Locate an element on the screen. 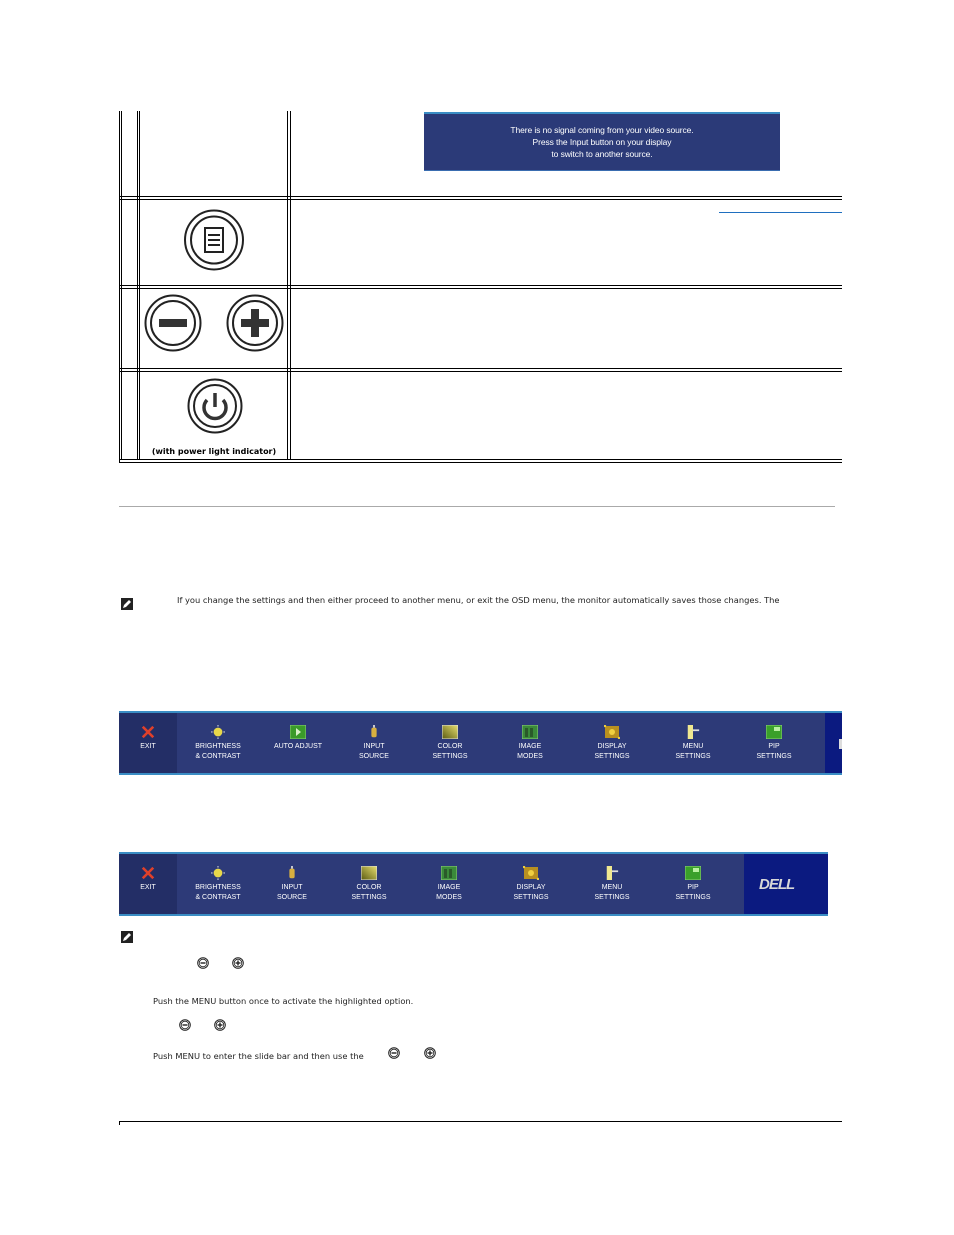 This screenshot has height=1235, width=954. hyperlink-underline is located at coordinates (780, 212).